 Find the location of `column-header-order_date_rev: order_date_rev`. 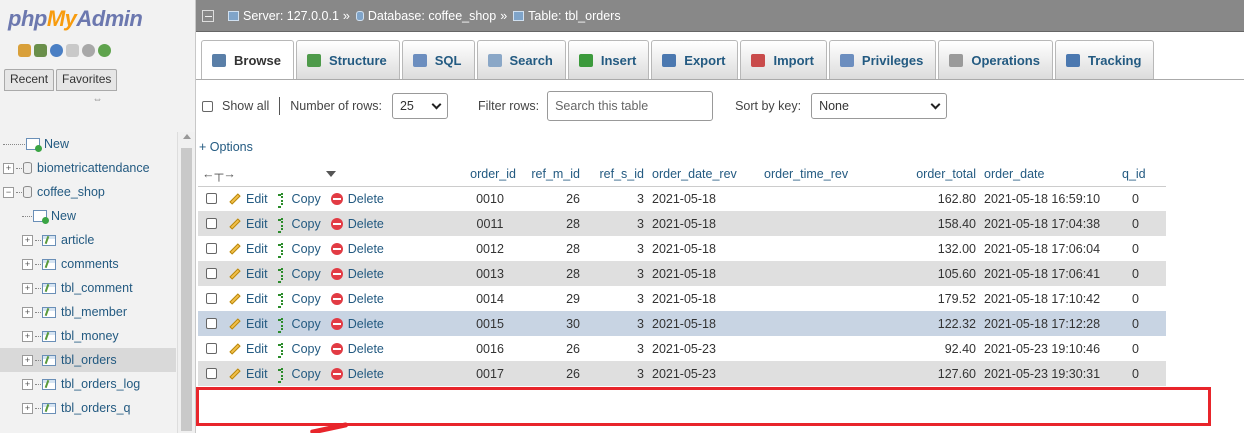

column-header-order_date_rev: order_date_rev is located at coordinates (704, 175).